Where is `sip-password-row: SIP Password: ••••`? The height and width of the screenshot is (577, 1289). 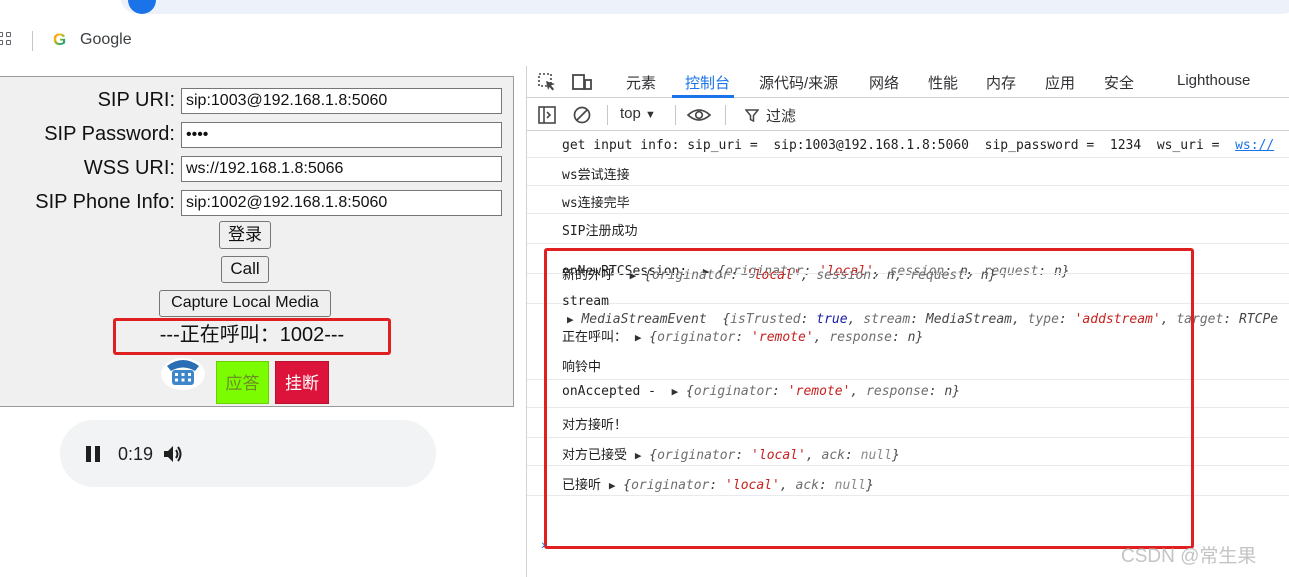
sip-password-row: SIP Password: •••• is located at coordinates (257, 135).